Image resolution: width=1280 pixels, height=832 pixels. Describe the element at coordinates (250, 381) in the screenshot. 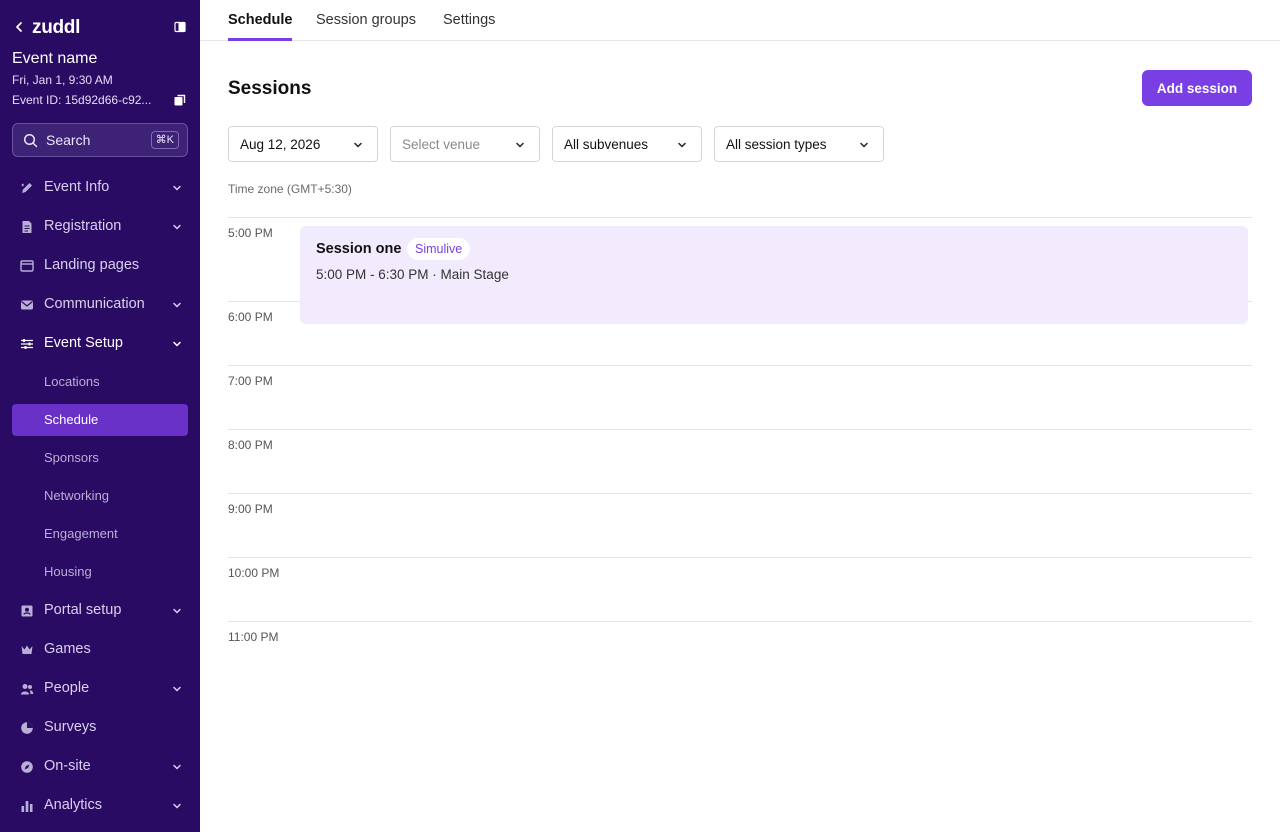

I see `hour-label: 7:00 PM` at that location.